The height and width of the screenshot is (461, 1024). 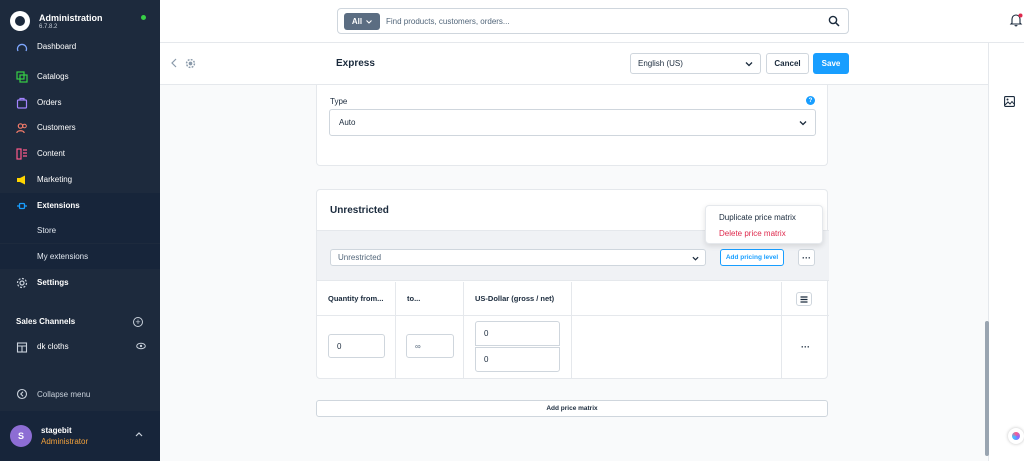 What do you see at coordinates (695, 63) in the screenshot?
I see `language-select: English (US)` at bounding box center [695, 63].